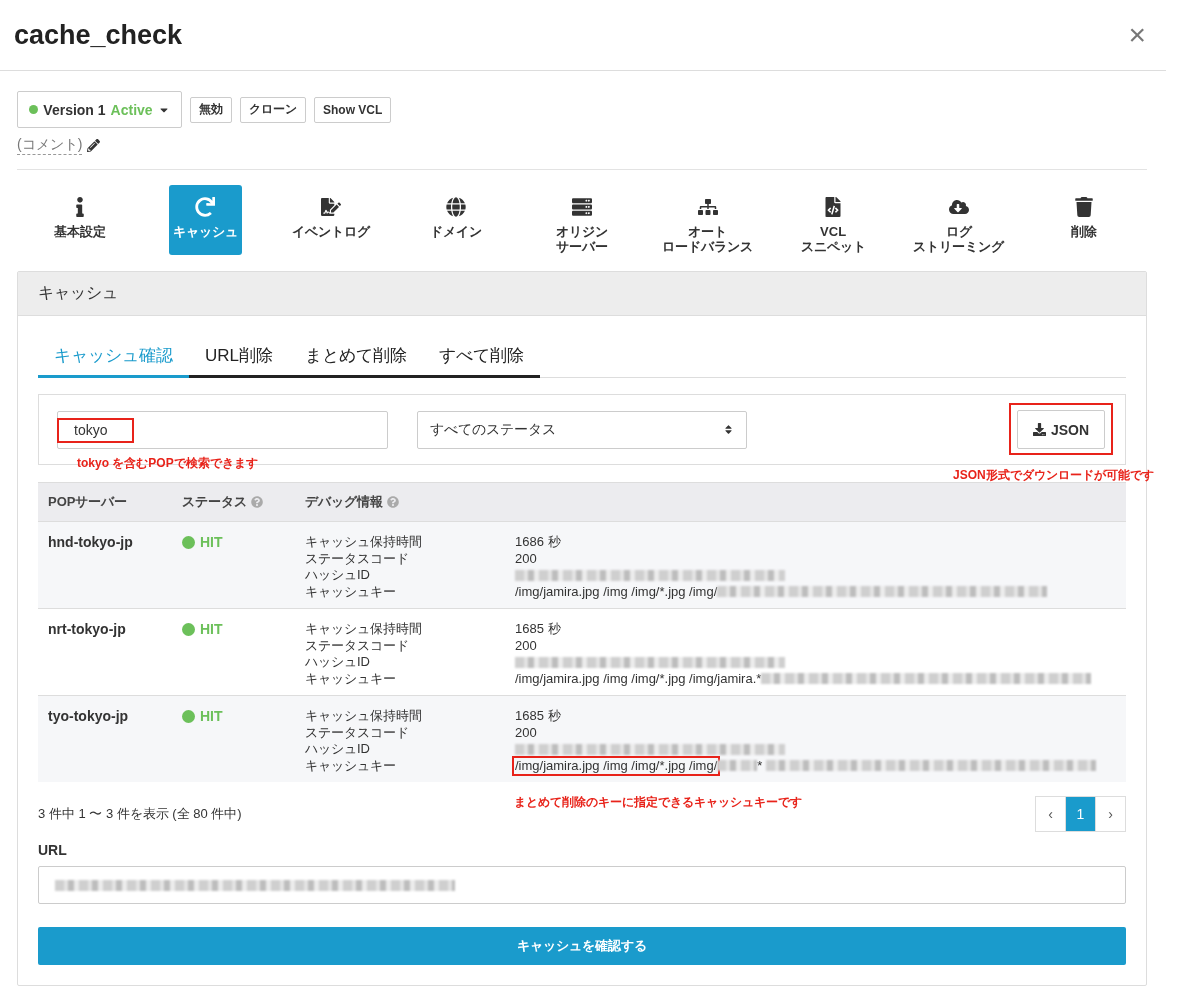 The height and width of the screenshot is (1001, 1200). What do you see at coordinates (833, 207) in the screenshot?
I see `code-file-icon` at bounding box center [833, 207].